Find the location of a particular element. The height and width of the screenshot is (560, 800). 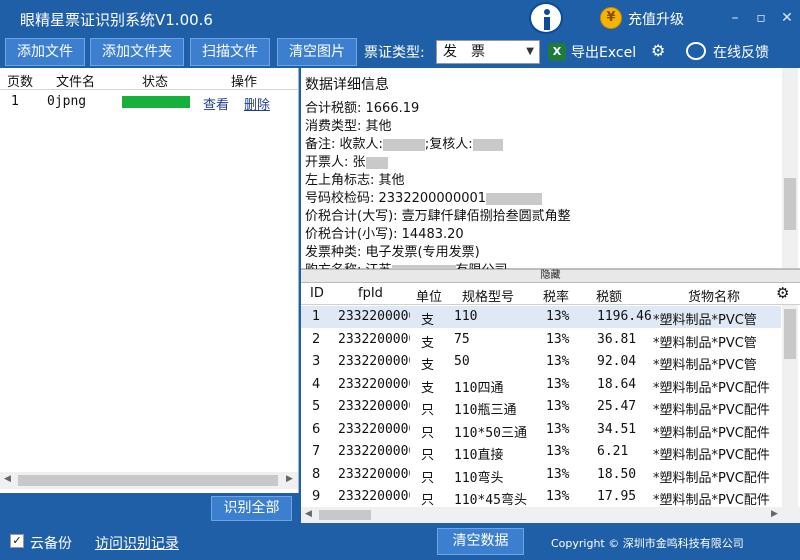

cell-id: 1 is located at coordinates (316, 316).